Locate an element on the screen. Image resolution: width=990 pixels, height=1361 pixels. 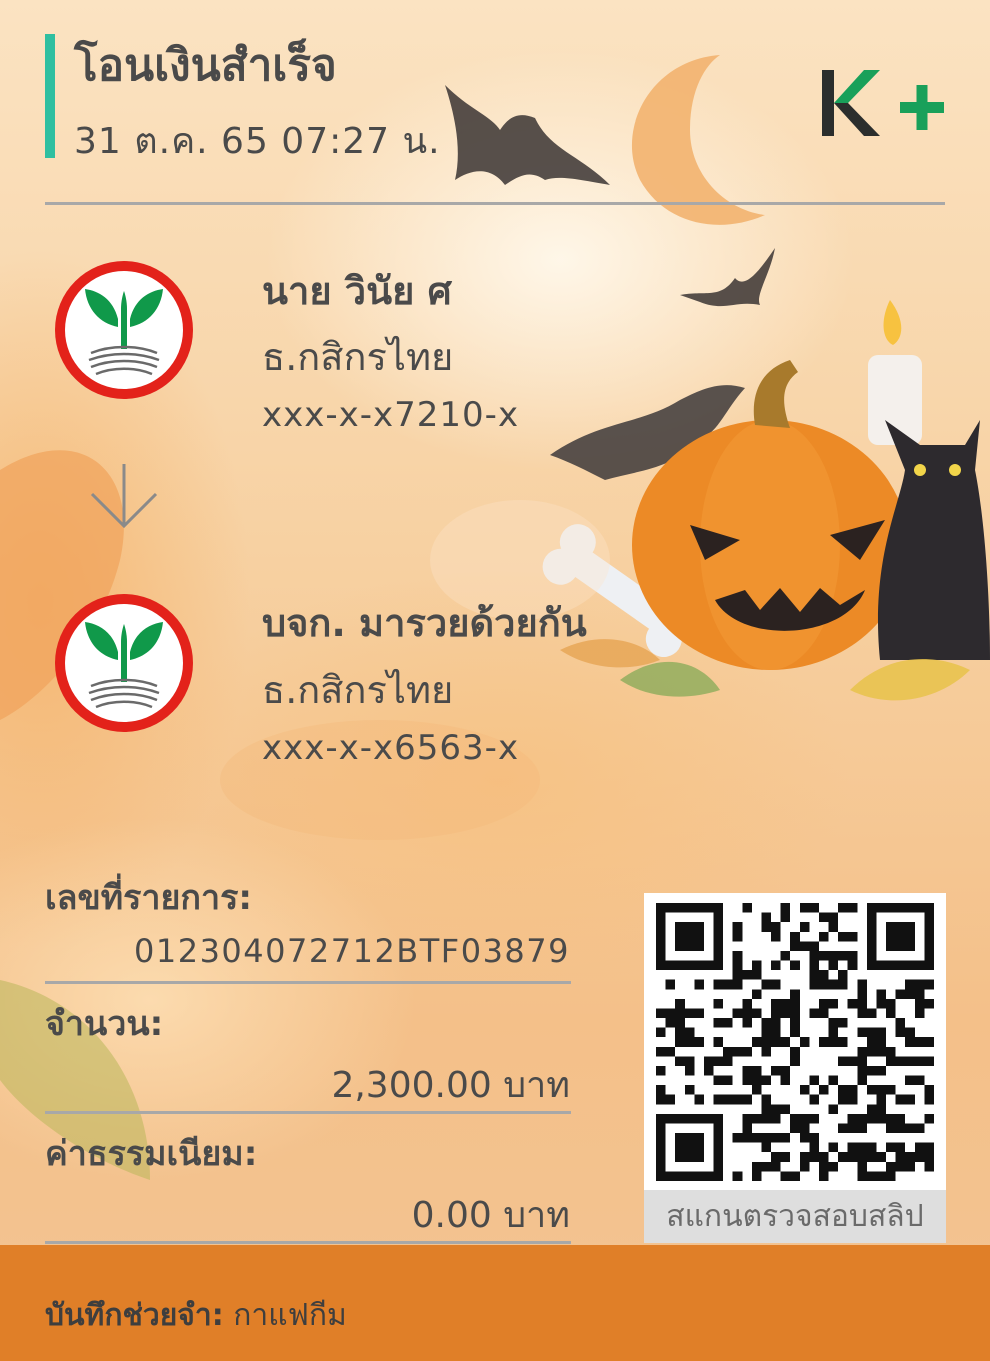
sender-account: xxx-x-x7210-x is located at coordinates (391, 415).